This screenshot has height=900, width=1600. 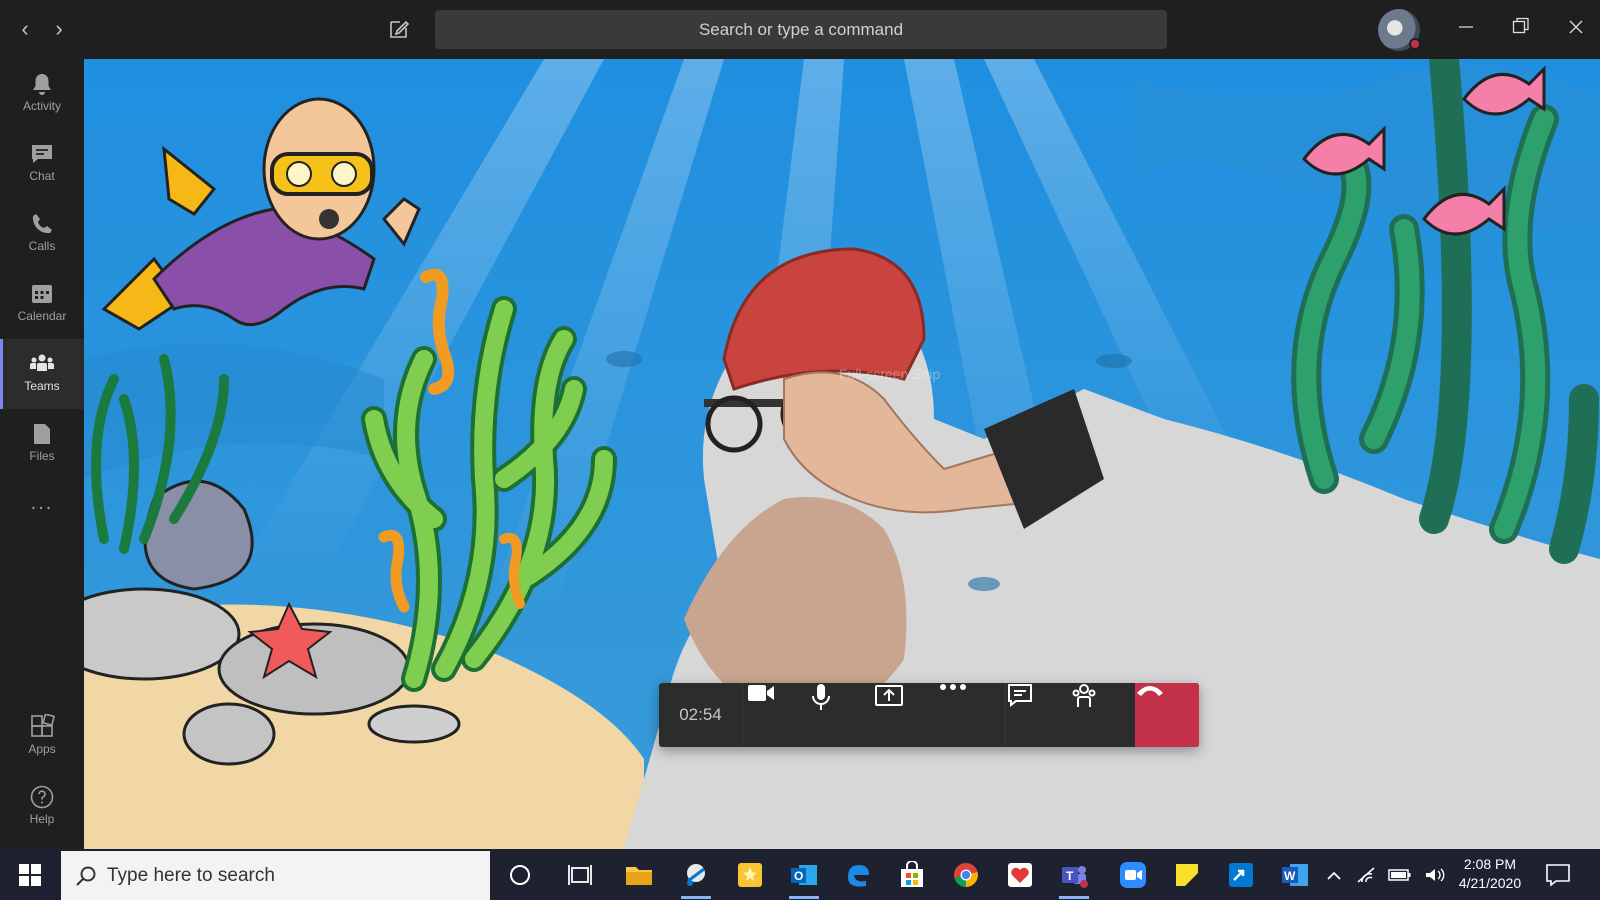 I want to click on rail-item-chat: Chat, so click(x=42, y=164).